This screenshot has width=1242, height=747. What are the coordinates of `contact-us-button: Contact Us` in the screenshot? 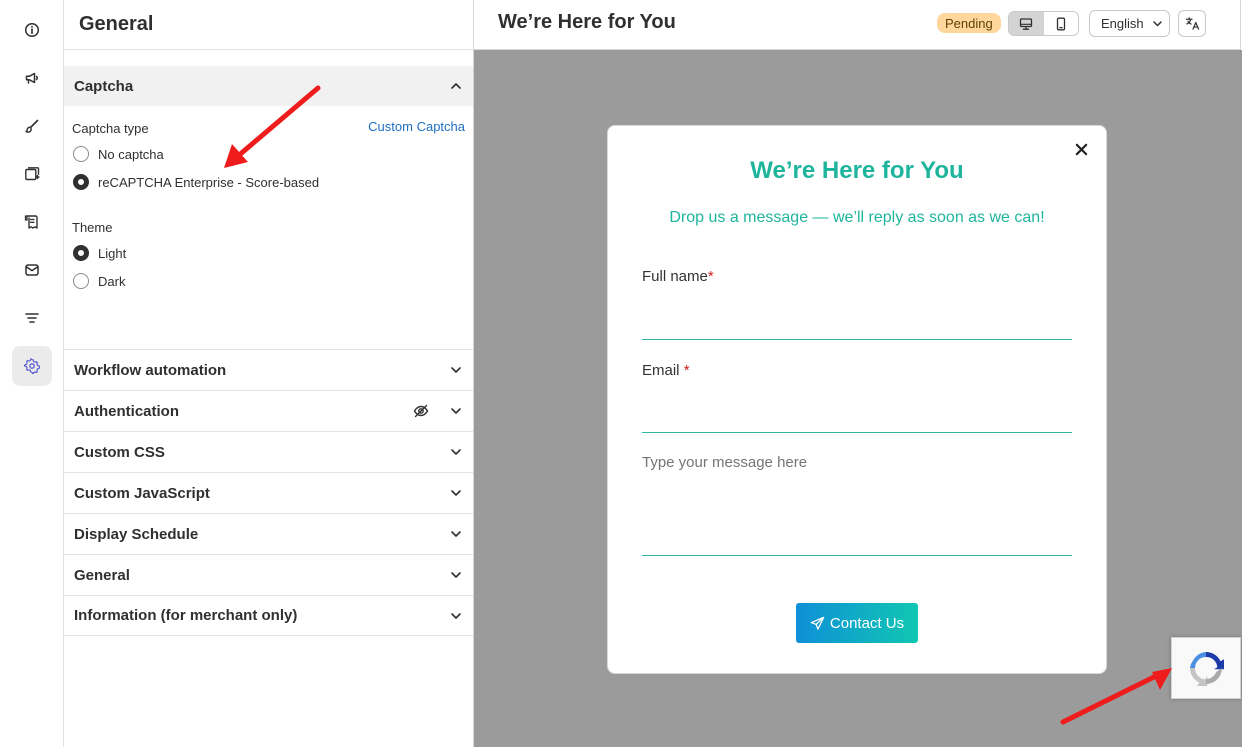 It's located at (857, 623).